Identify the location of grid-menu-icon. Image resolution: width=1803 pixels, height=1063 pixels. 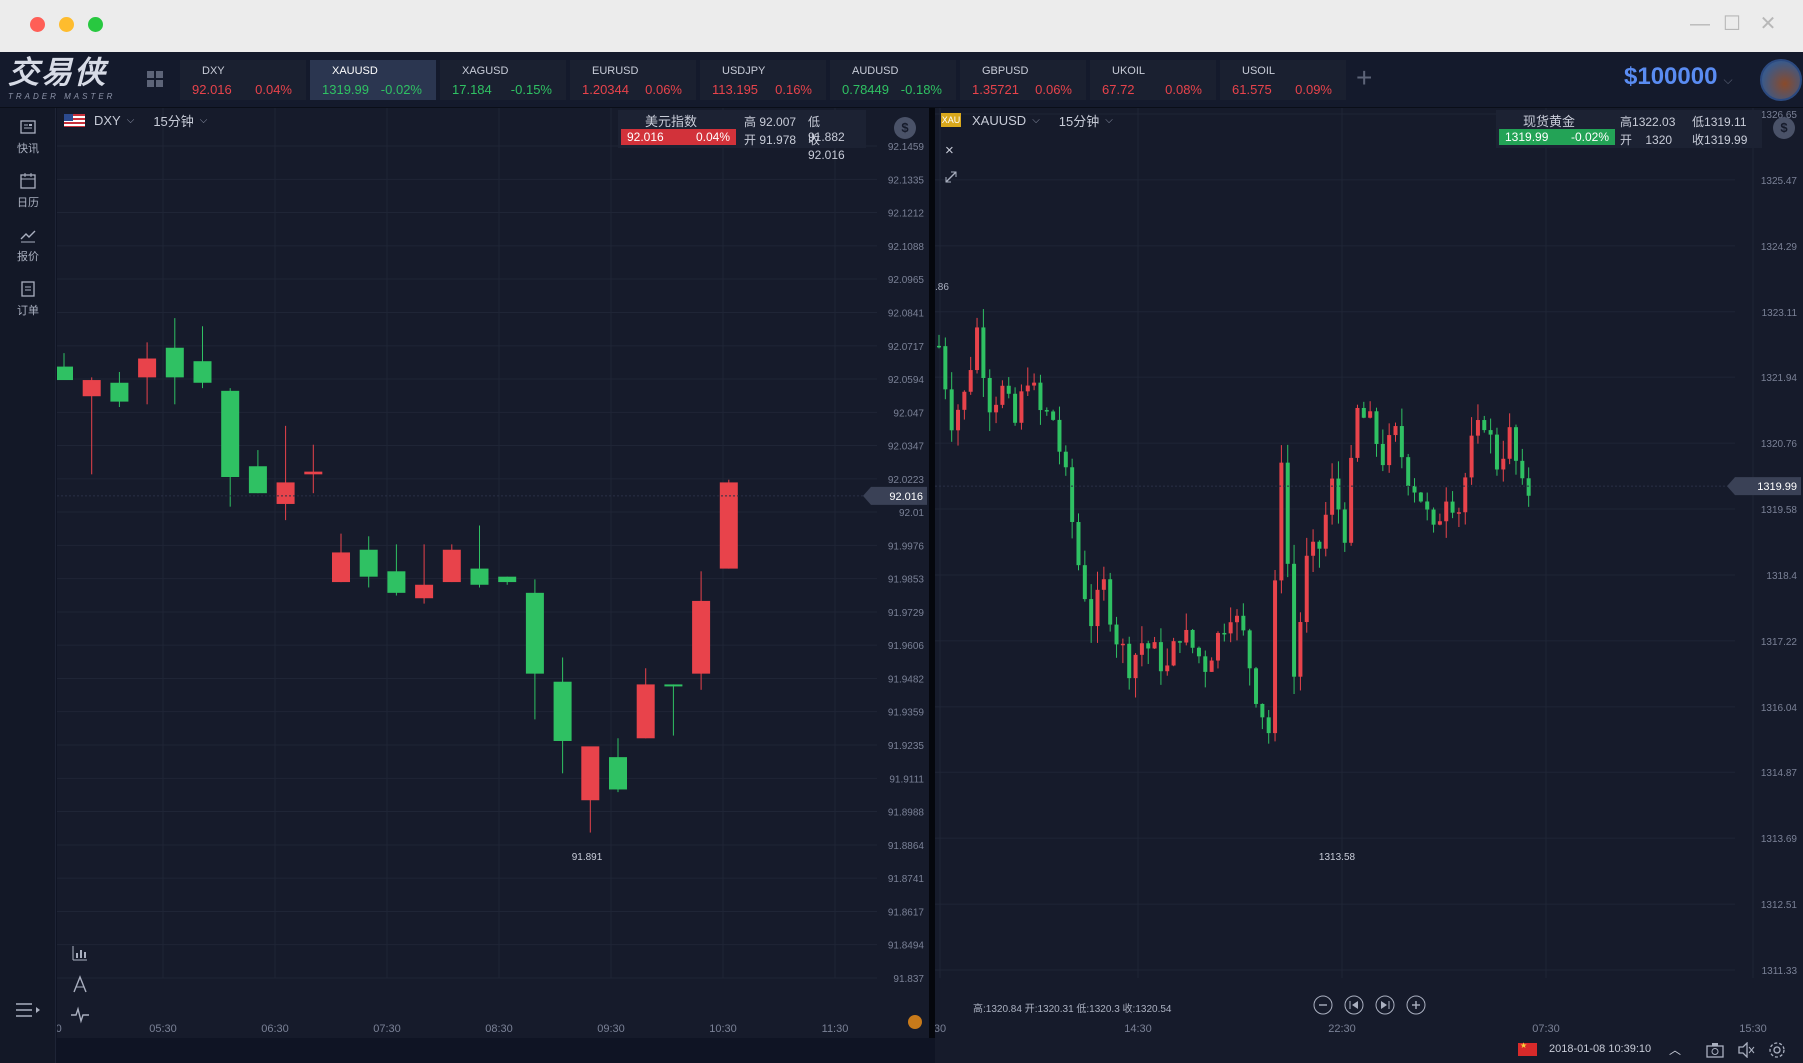
(155, 79).